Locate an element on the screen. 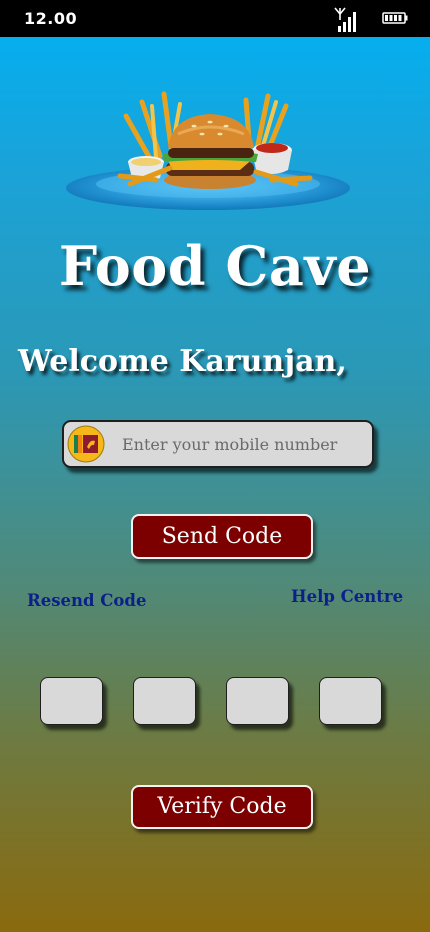 The width and height of the screenshot is (430, 932). food-hero-image is located at coordinates (208, 150).